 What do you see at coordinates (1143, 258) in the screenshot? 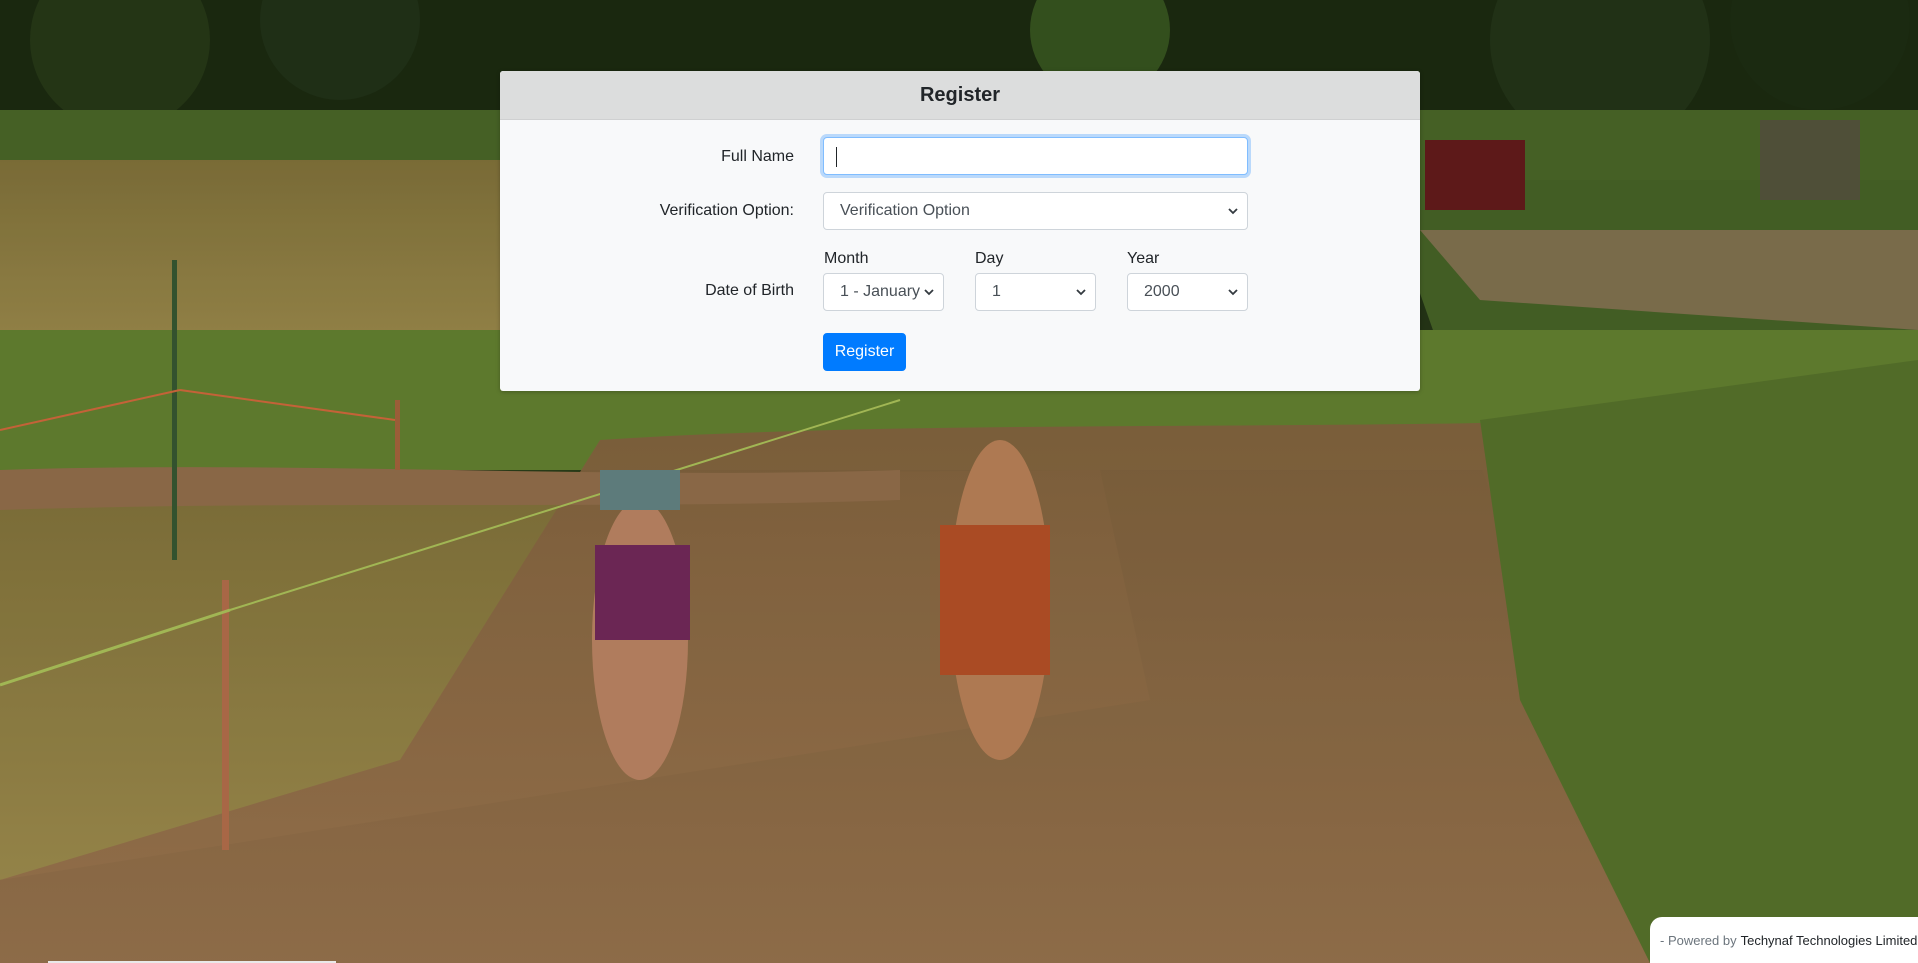
I see `year-label: Year` at bounding box center [1143, 258].